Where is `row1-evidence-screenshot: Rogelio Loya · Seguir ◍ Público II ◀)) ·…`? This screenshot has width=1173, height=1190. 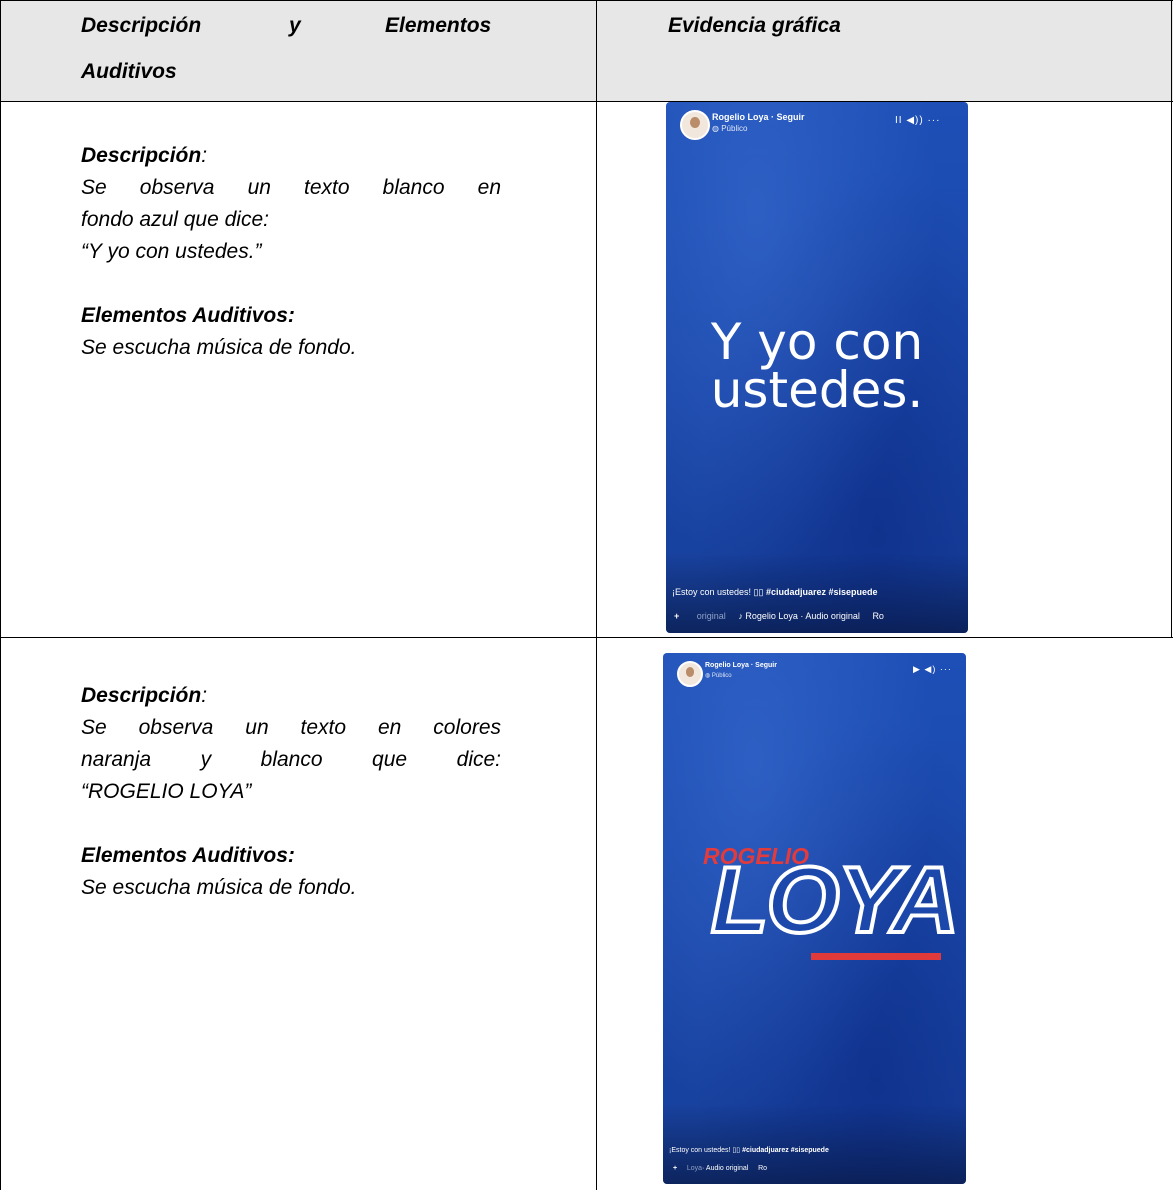 row1-evidence-screenshot: Rogelio Loya · Seguir ◍ Público II ◀)) ·… is located at coordinates (817, 367).